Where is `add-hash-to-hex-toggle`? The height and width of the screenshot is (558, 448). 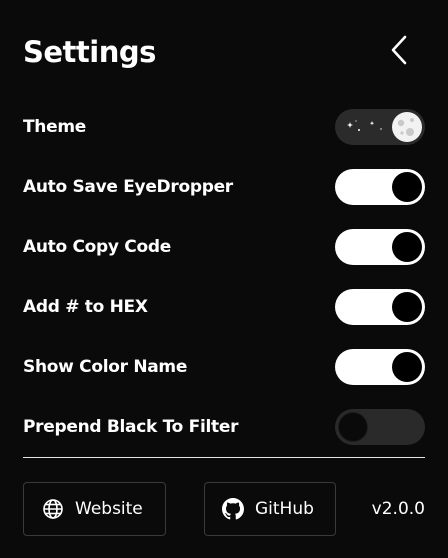 add-hash-to-hex-toggle is located at coordinates (380, 307).